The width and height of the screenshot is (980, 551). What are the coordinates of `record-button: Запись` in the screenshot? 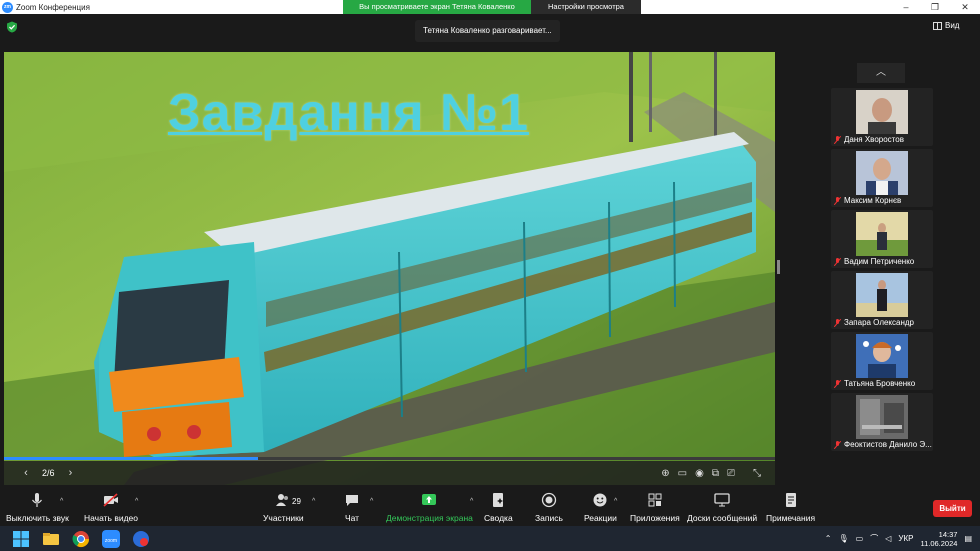 It's located at (549, 507).